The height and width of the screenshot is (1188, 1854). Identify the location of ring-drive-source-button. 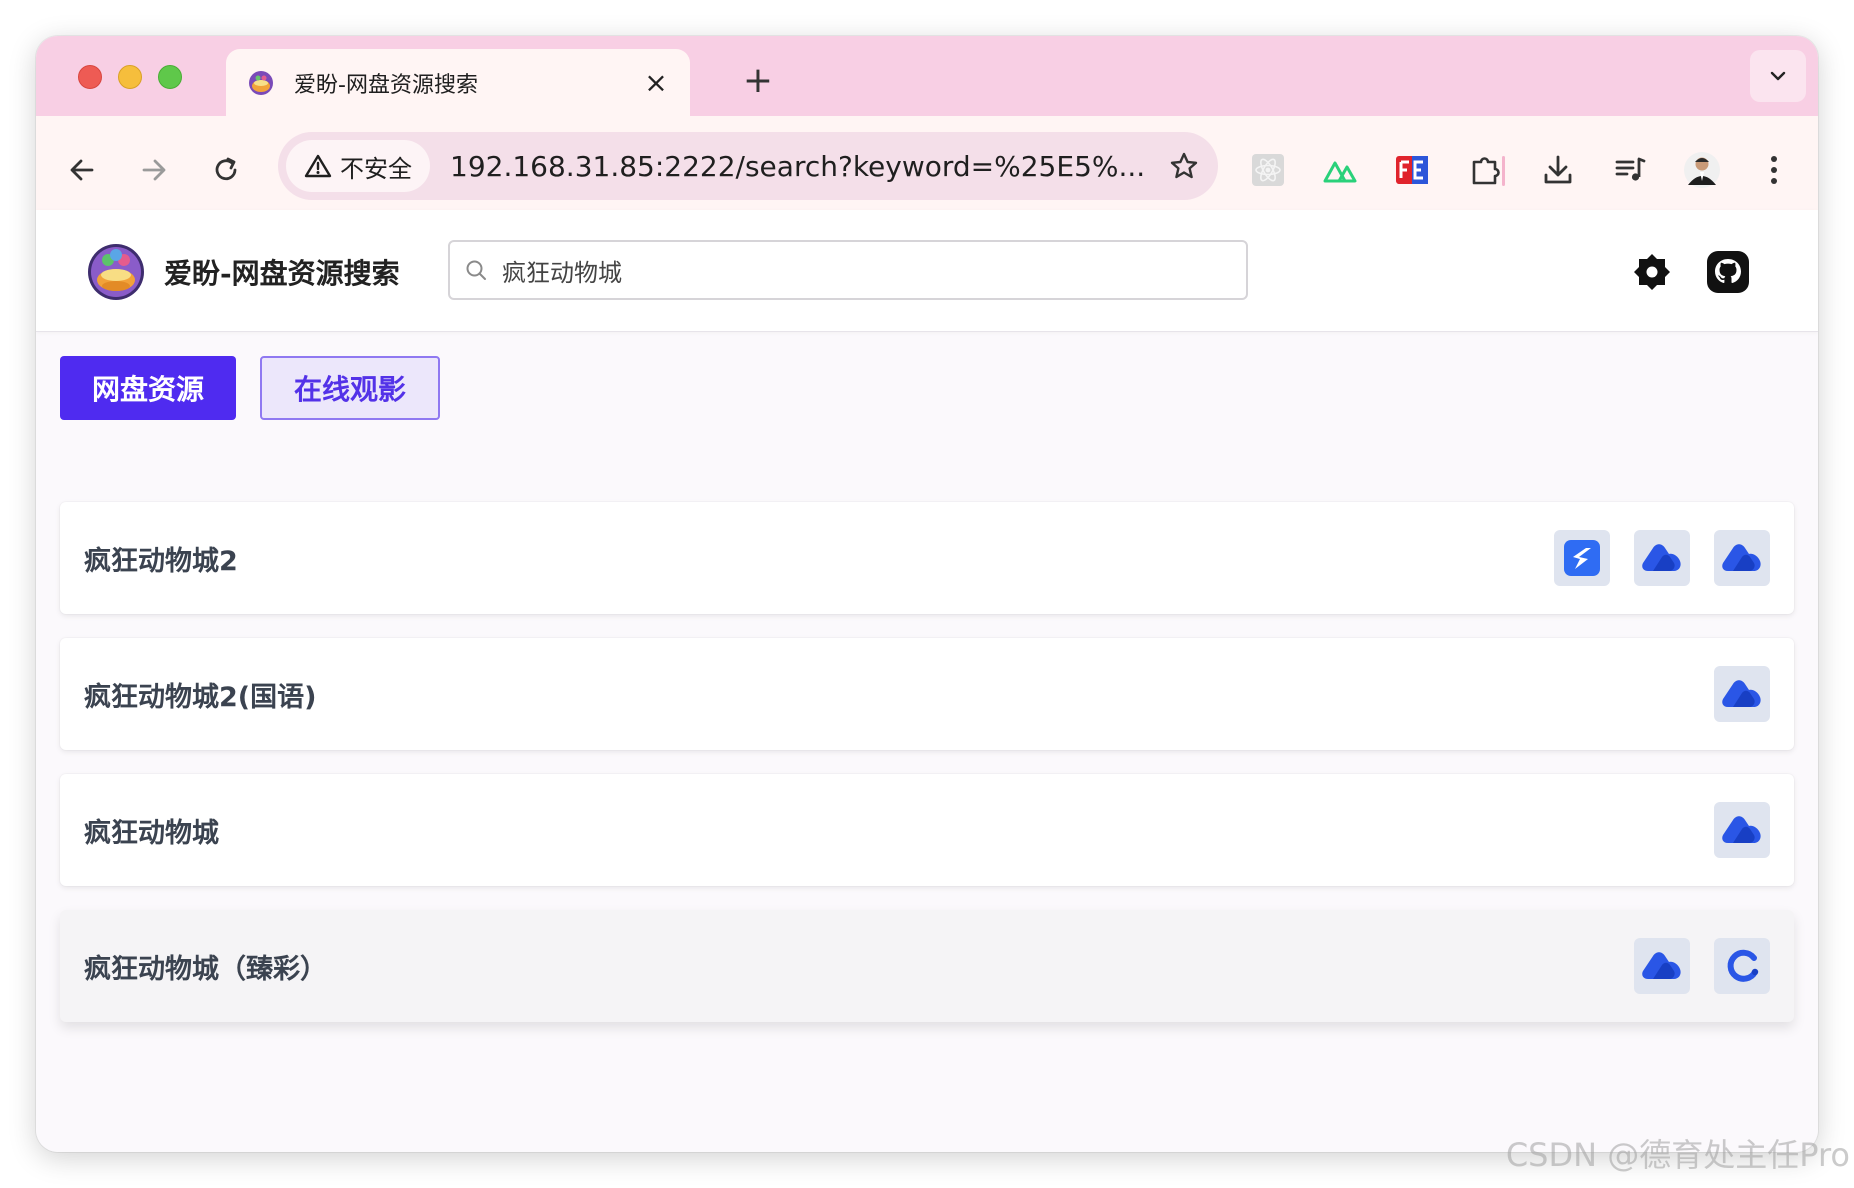
(1742, 966).